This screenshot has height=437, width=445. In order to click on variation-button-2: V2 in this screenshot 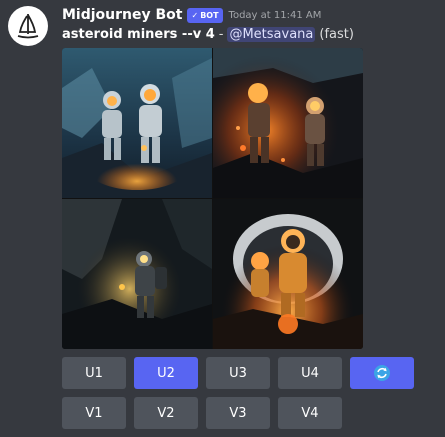, I will do `click(166, 413)`.